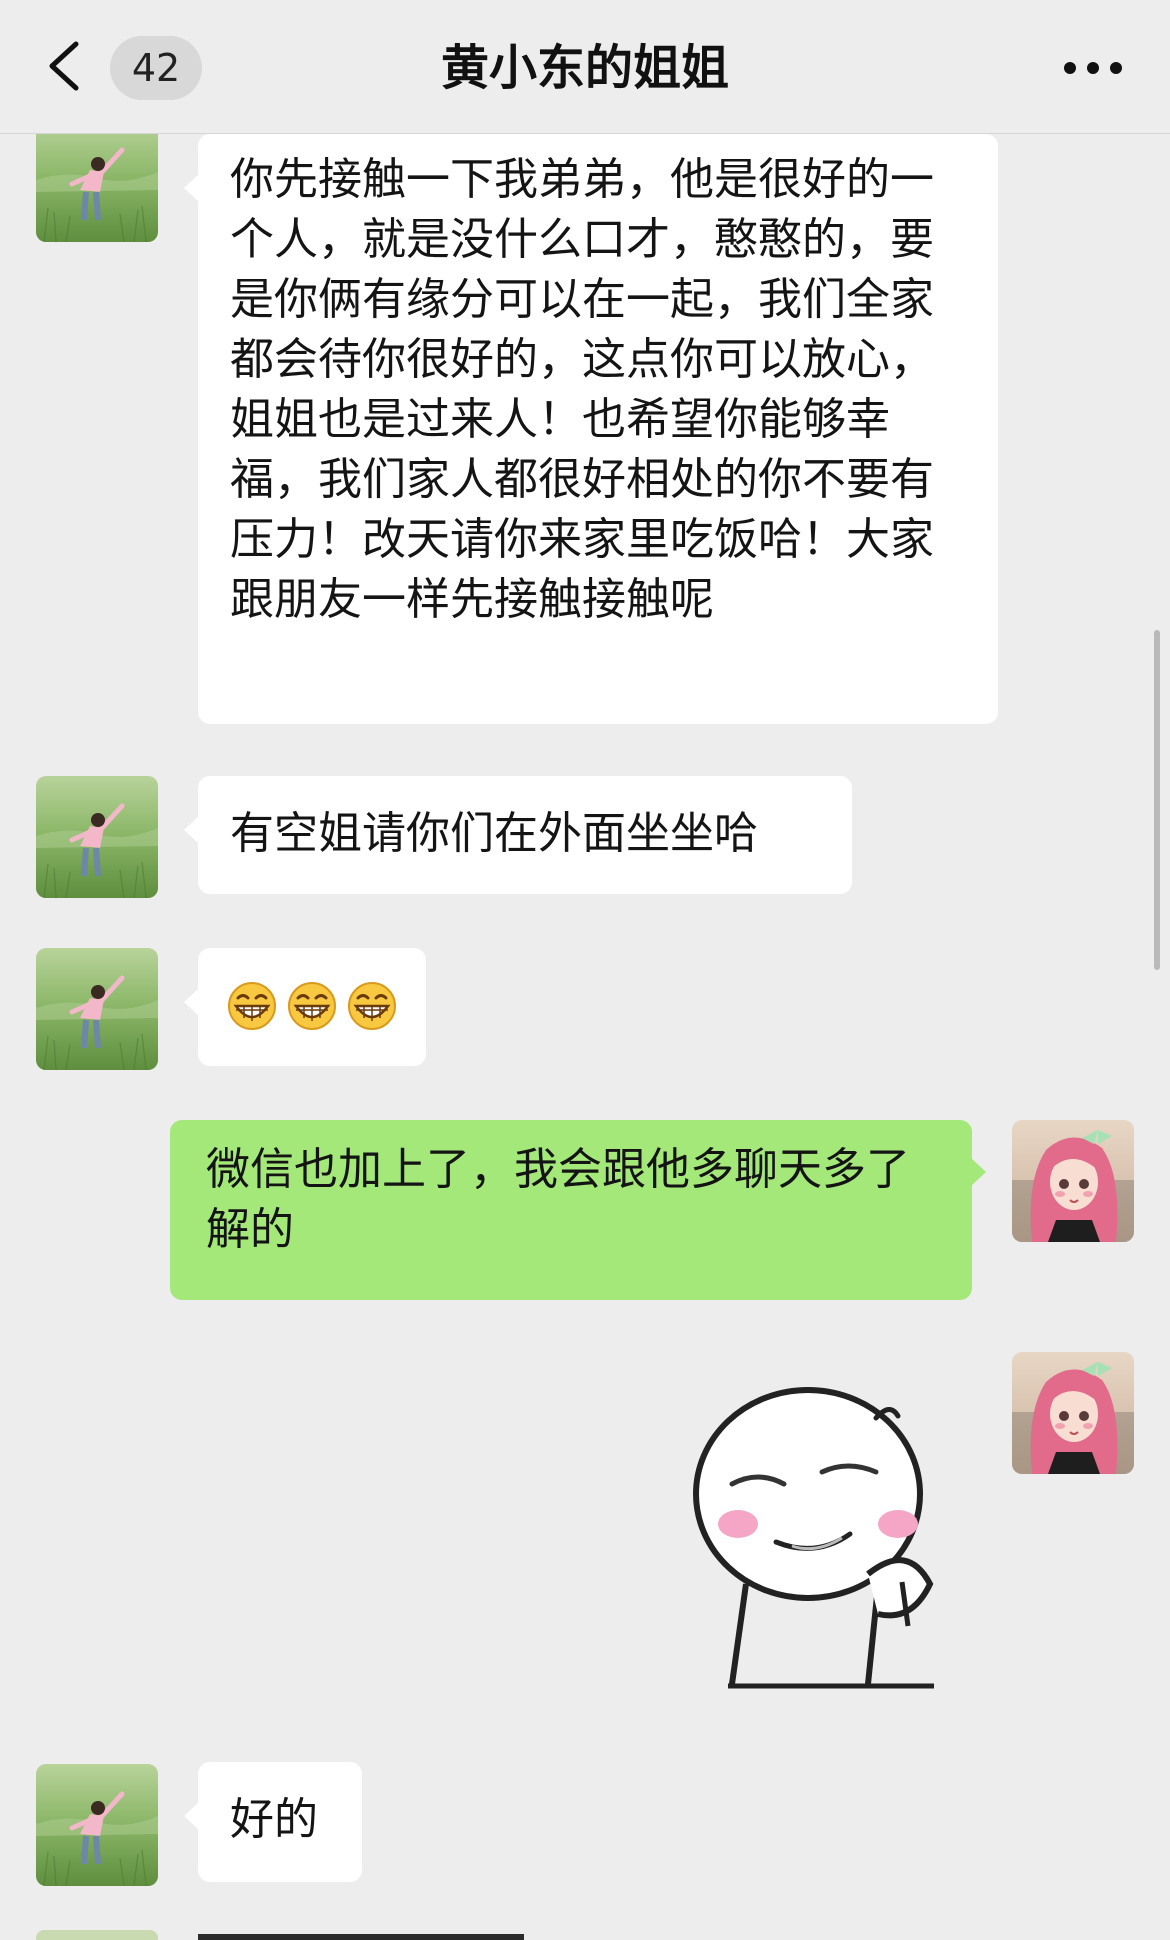 The height and width of the screenshot is (1940, 1170). I want to click on contact-avatar-partial, so click(97, 1935).